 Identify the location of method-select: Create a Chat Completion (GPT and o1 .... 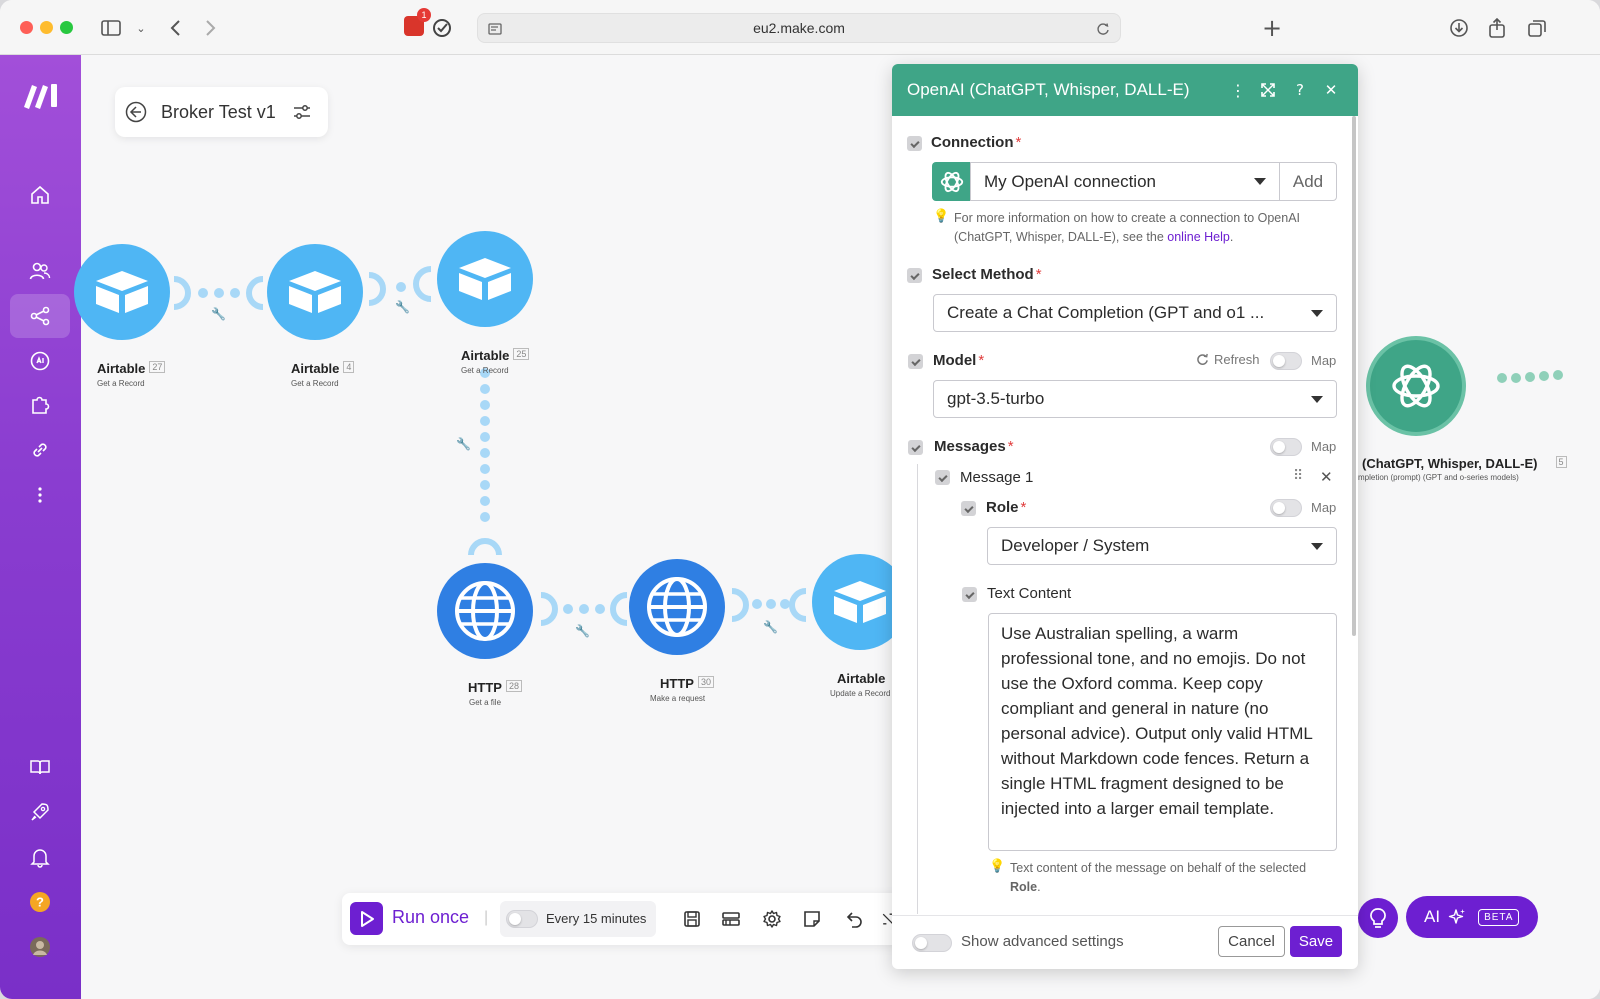
(1135, 313).